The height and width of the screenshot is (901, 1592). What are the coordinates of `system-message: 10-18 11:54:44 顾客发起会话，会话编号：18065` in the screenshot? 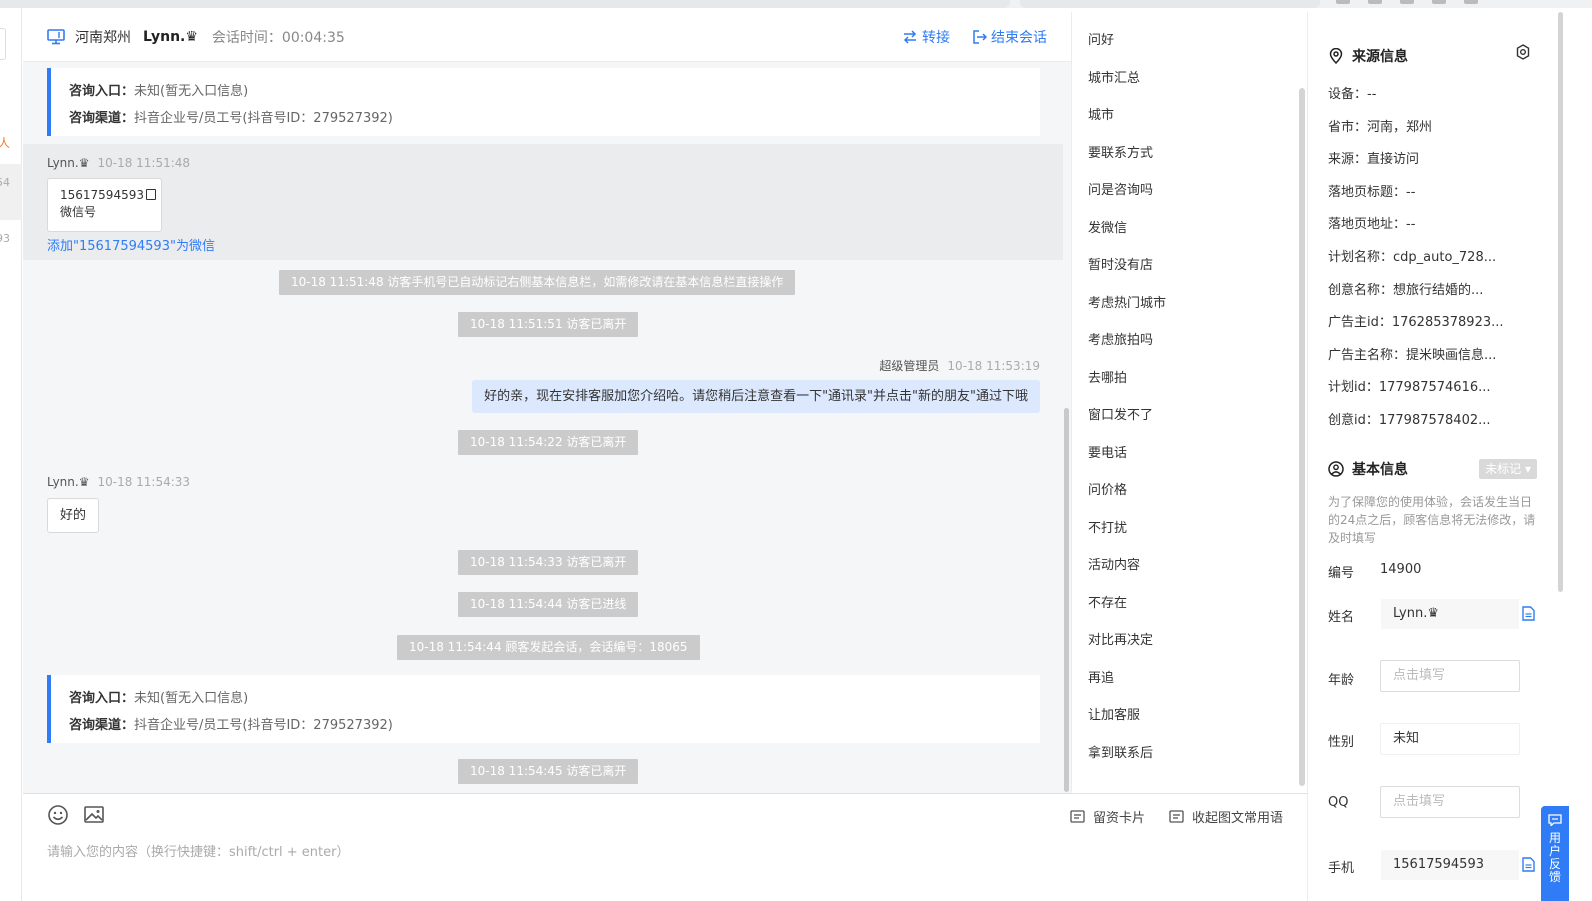 It's located at (548, 647).